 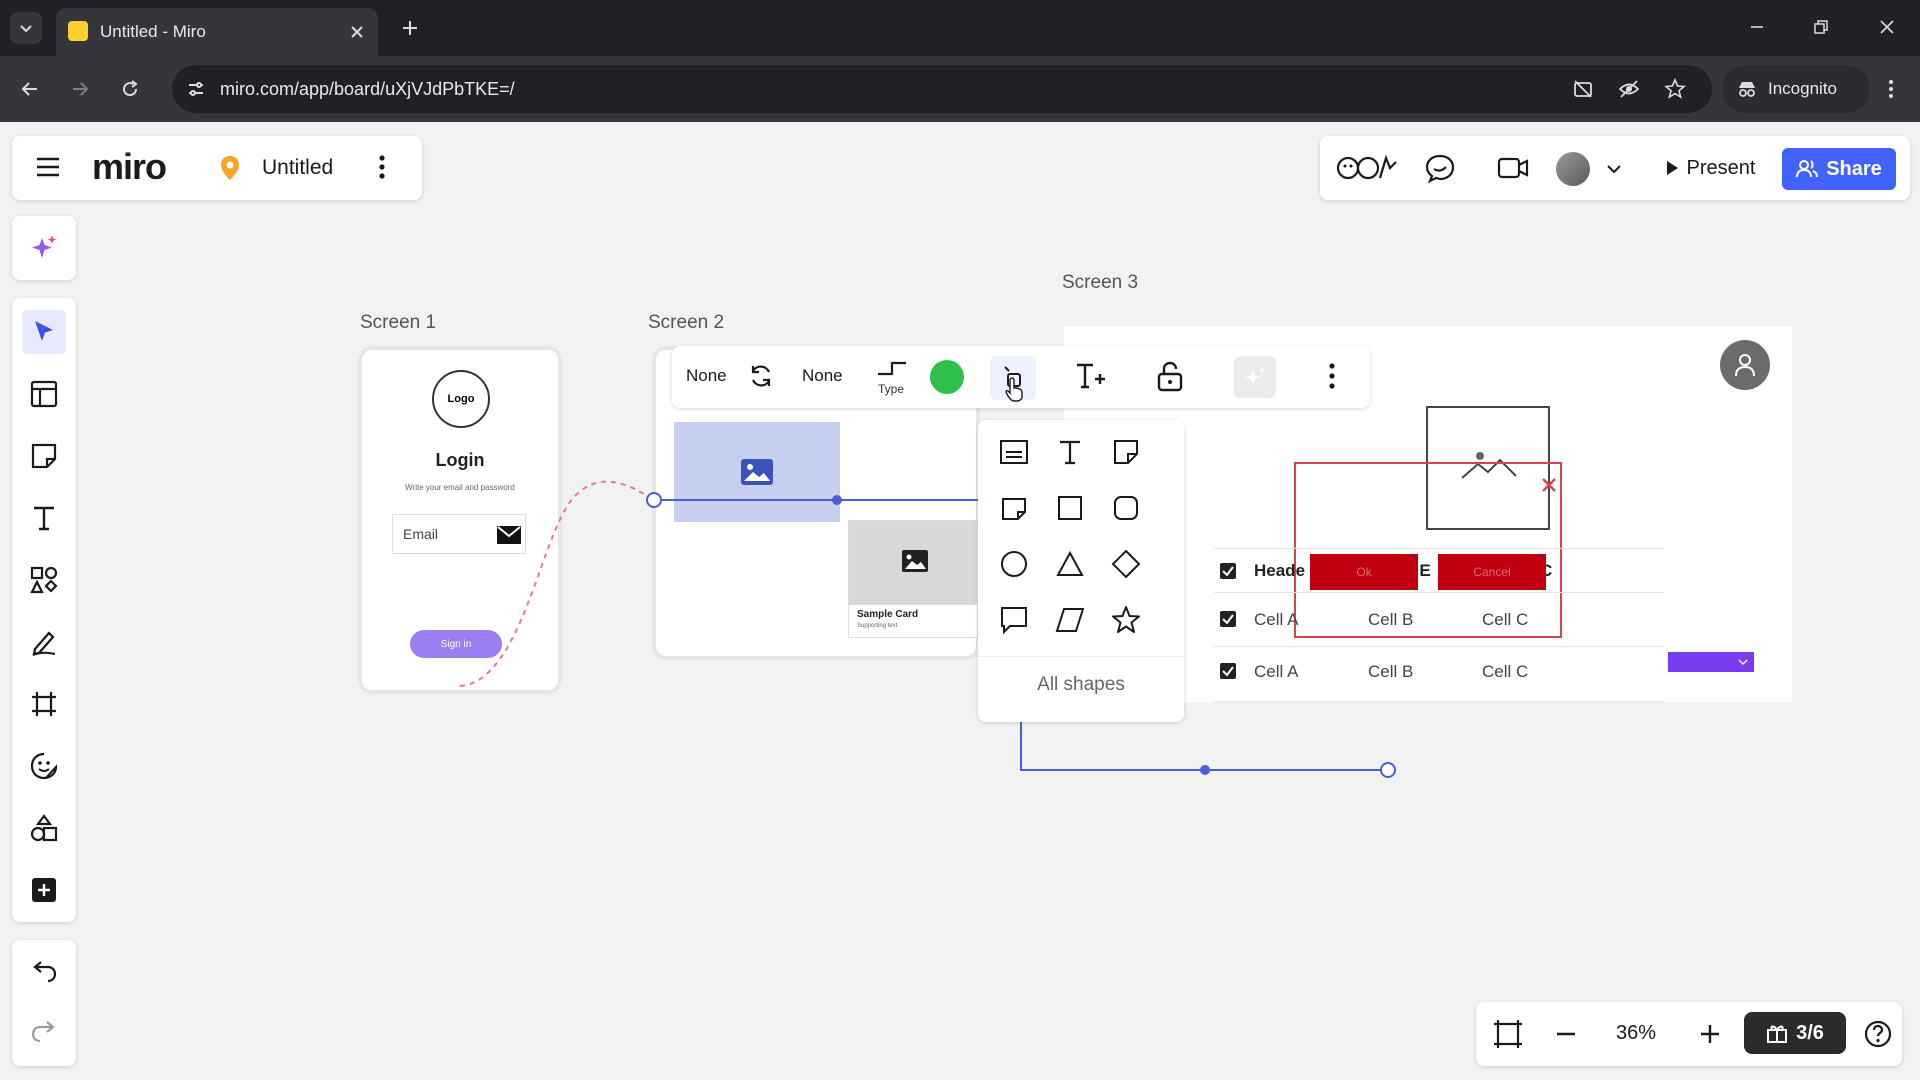 What do you see at coordinates (654, 500) in the screenshot?
I see `connector-start-handle` at bounding box center [654, 500].